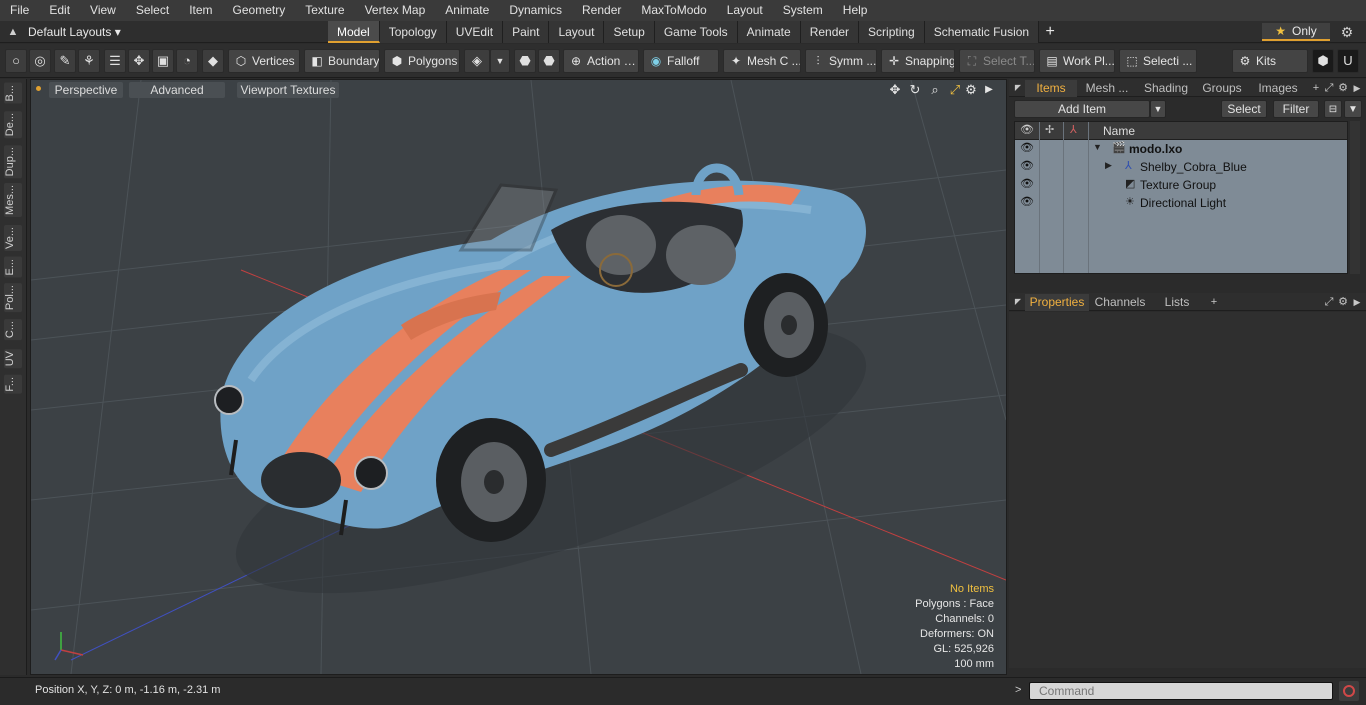 This screenshot has width=1366, height=705. Describe the element at coordinates (65, 61) in the screenshot. I see `pen-icon: ✎` at that location.